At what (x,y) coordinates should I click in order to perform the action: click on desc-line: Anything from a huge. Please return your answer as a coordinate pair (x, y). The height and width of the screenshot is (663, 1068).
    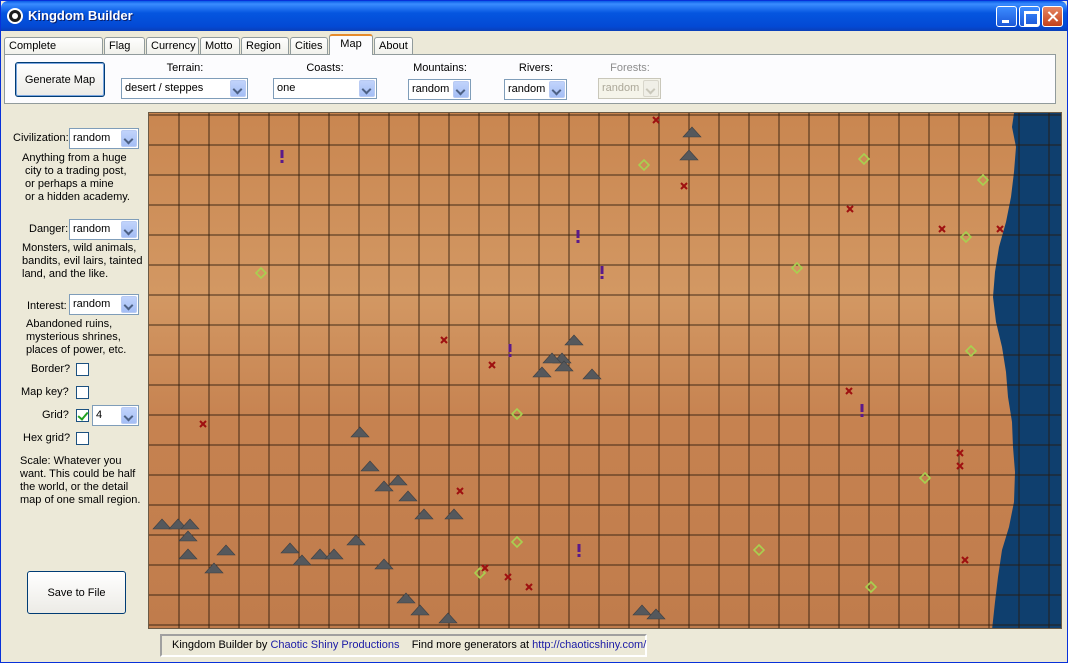
    Looking at the image, I should click on (74, 158).